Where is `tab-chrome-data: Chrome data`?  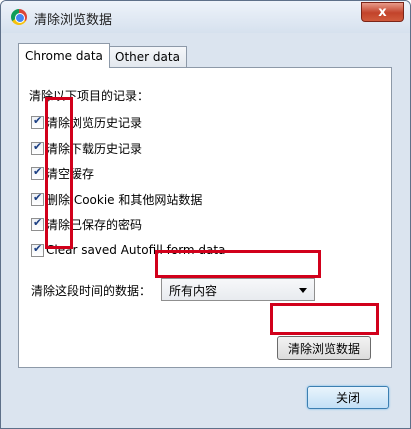 tab-chrome-data: Chrome data is located at coordinates (64, 55).